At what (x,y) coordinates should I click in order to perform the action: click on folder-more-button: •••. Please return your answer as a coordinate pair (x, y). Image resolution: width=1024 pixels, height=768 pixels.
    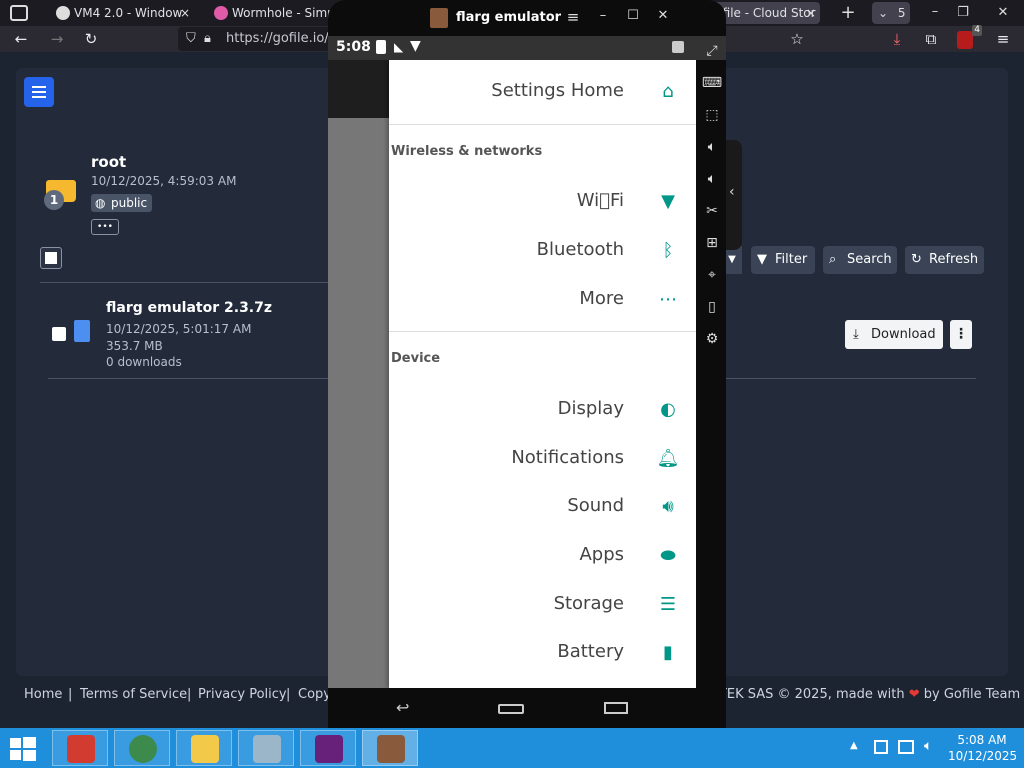
    Looking at the image, I should click on (105, 227).